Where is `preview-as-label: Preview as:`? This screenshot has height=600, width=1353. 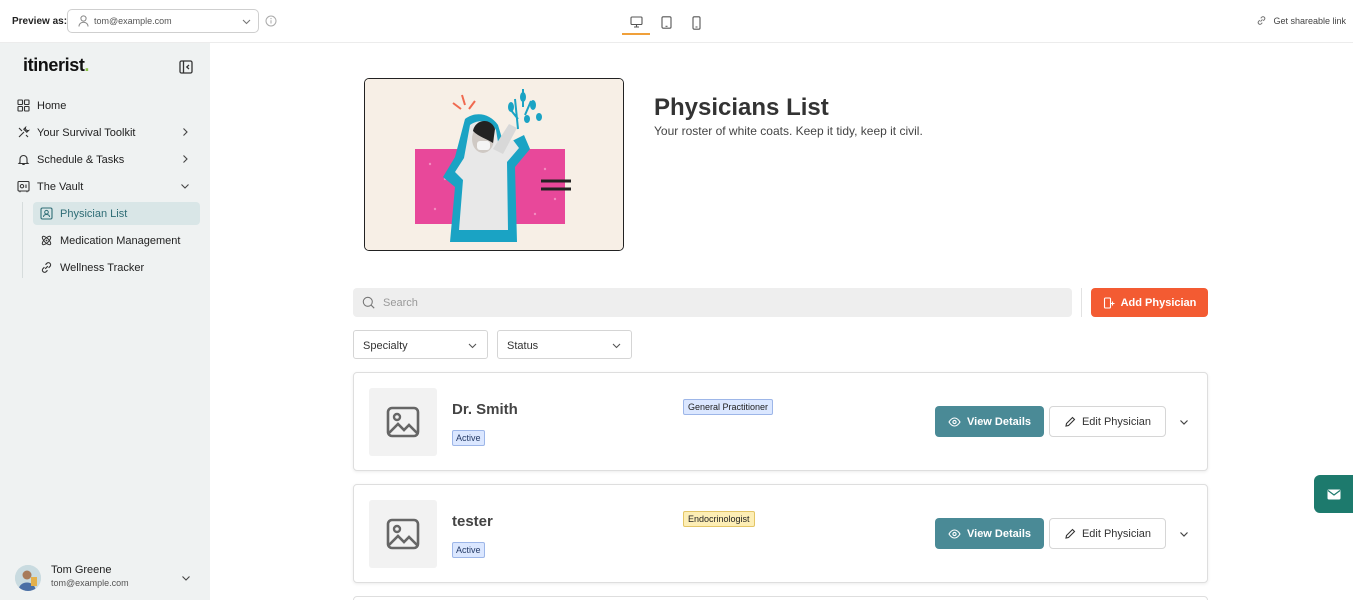
preview-as-label: Preview as: is located at coordinates (40, 21).